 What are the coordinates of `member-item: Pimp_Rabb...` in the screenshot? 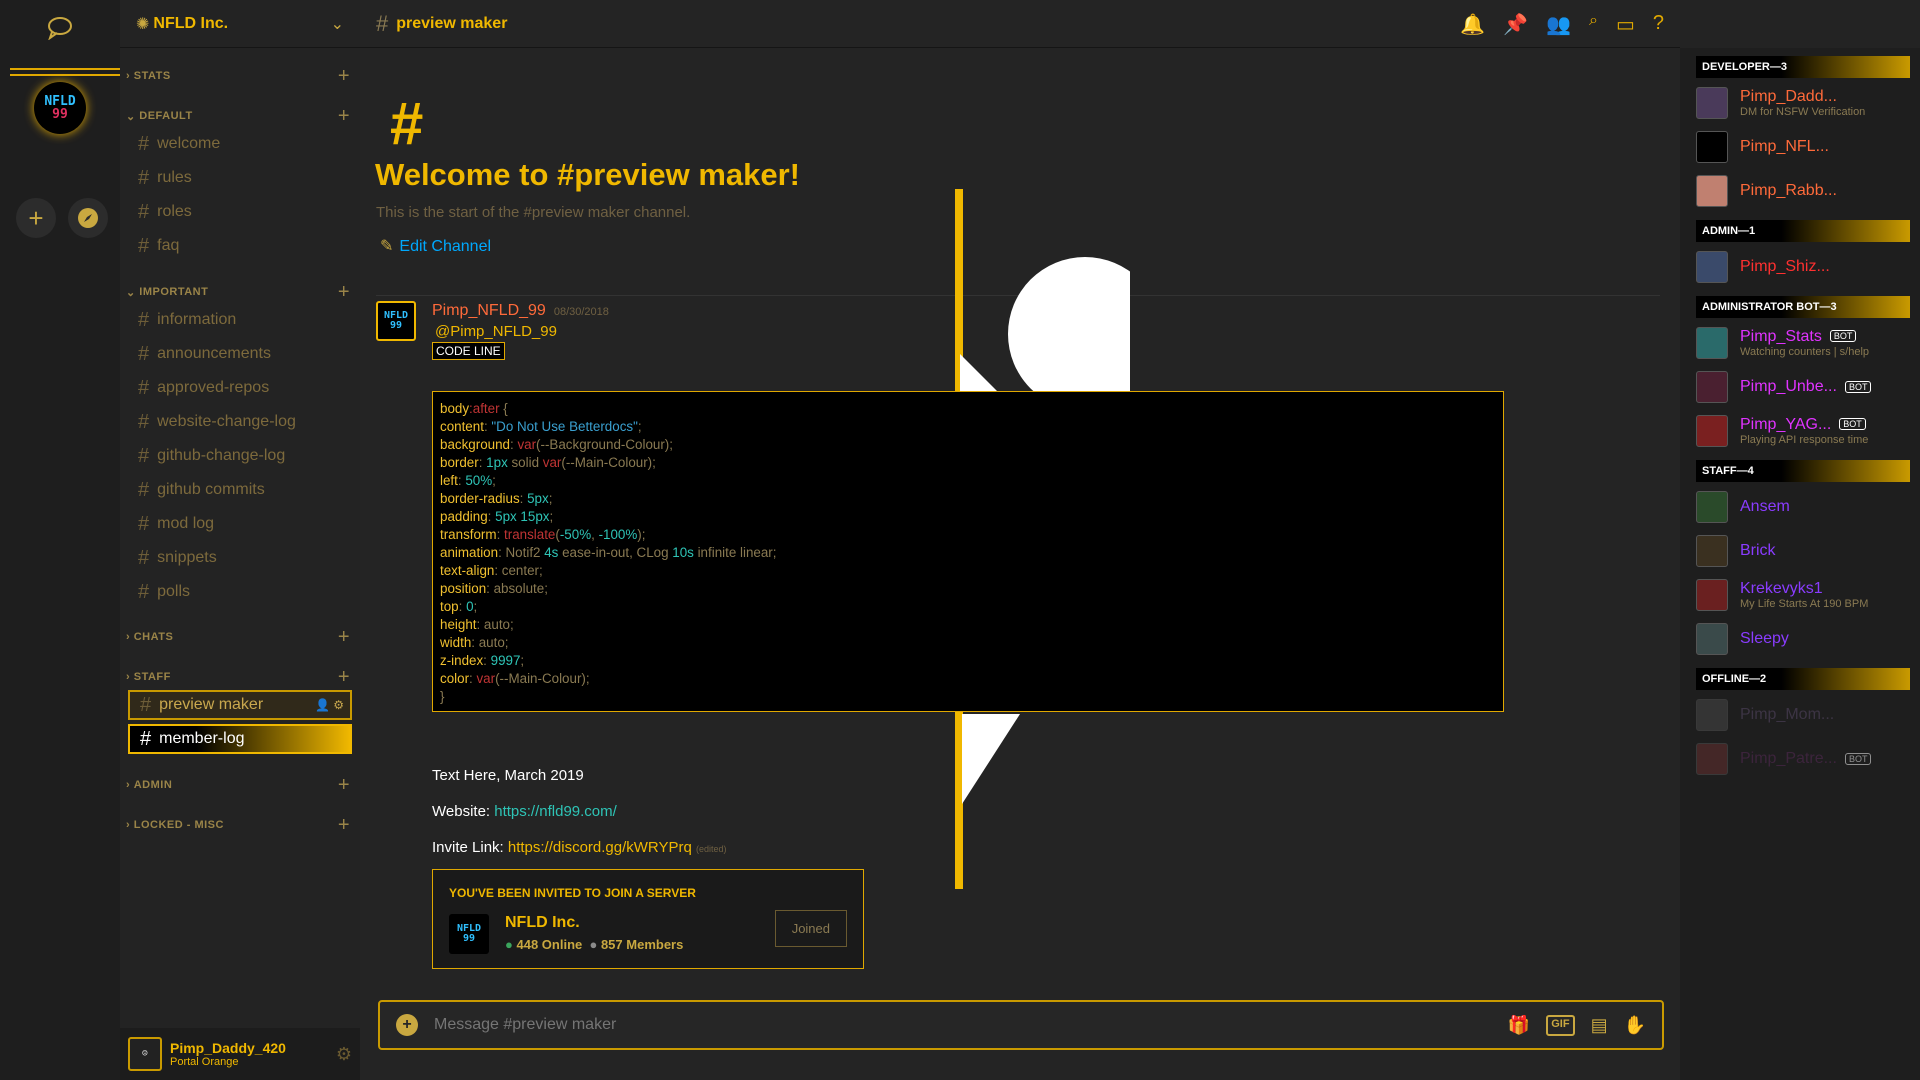 It's located at (1806, 191).